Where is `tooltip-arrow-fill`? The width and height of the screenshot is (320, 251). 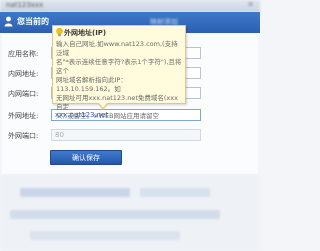
tooltip-arrow-fill is located at coordinates (103, 105).